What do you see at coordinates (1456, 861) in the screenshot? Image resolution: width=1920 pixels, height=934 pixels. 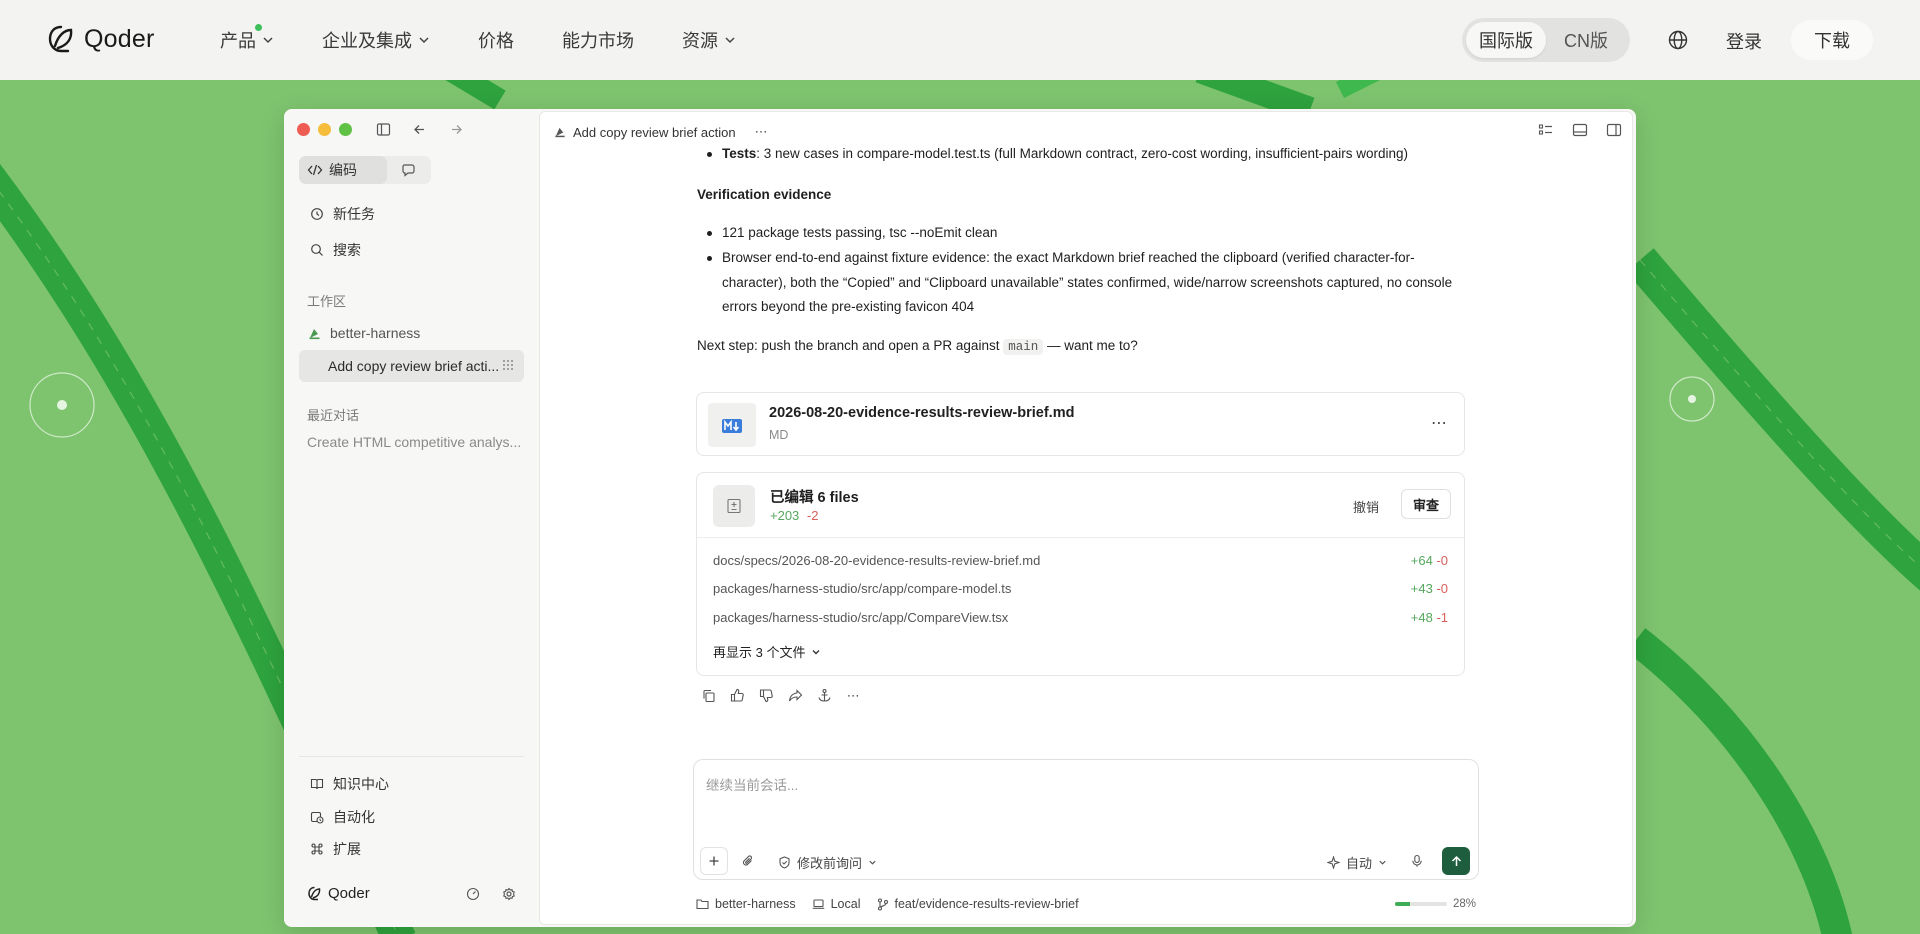 I see `send-button` at bounding box center [1456, 861].